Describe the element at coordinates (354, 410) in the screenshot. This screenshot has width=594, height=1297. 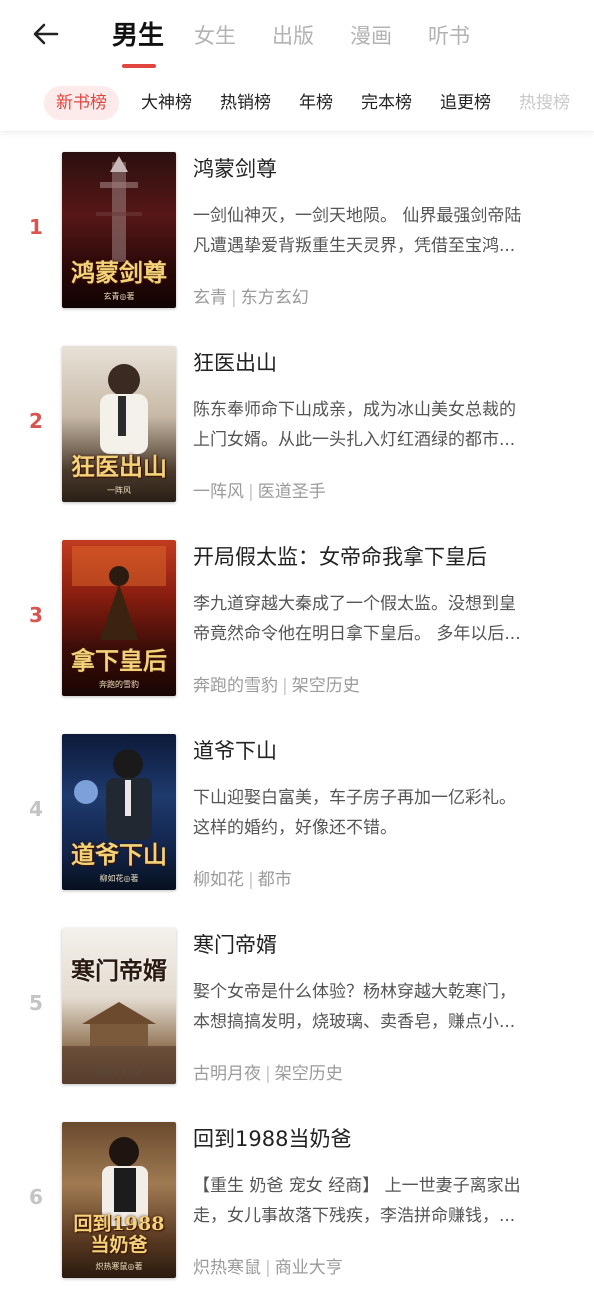
I see `description-line: 陈东奉师命下山成亲，成为冰山美女总裁的` at that location.